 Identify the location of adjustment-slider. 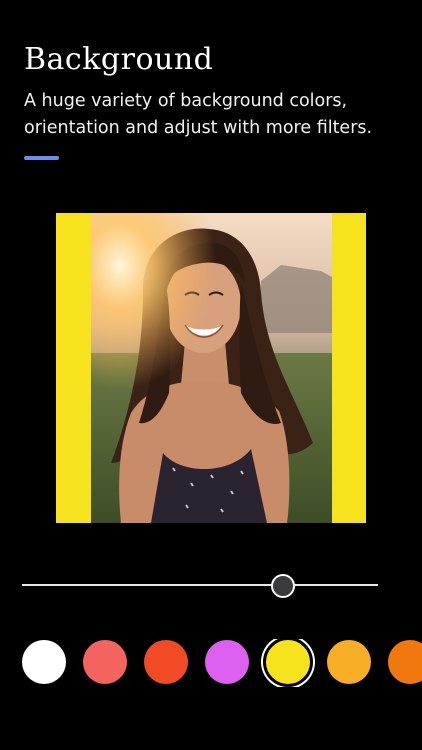
(200, 585).